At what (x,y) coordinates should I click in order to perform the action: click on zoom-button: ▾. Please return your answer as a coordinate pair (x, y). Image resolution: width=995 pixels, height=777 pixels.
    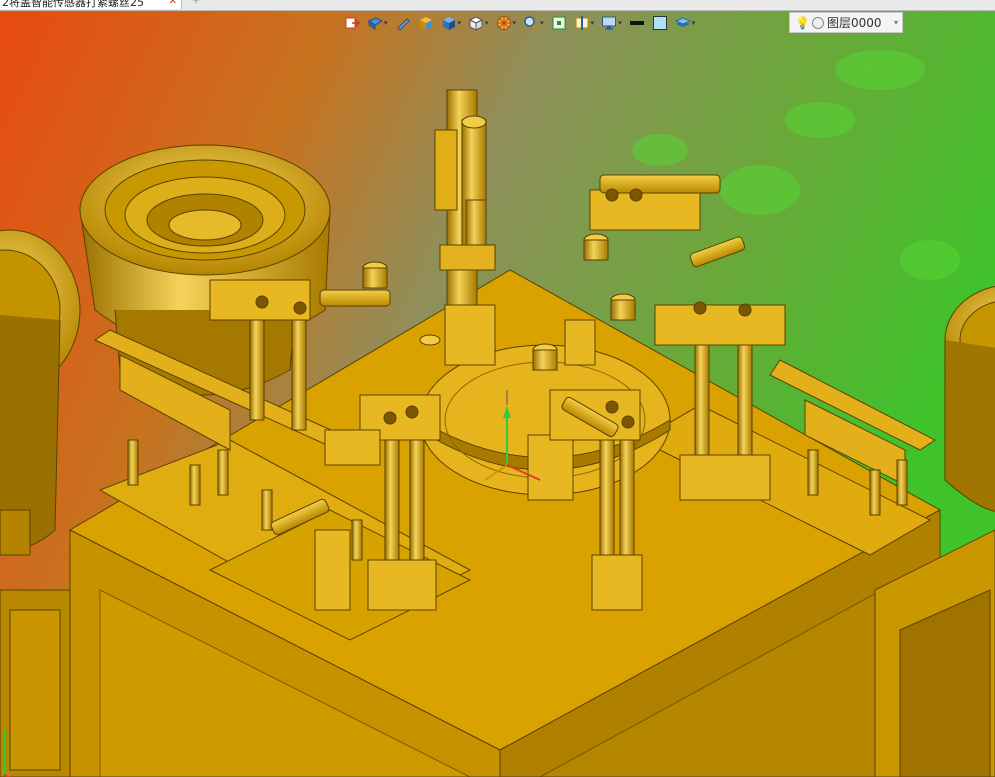
    Looking at the image, I should click on (533, 23).